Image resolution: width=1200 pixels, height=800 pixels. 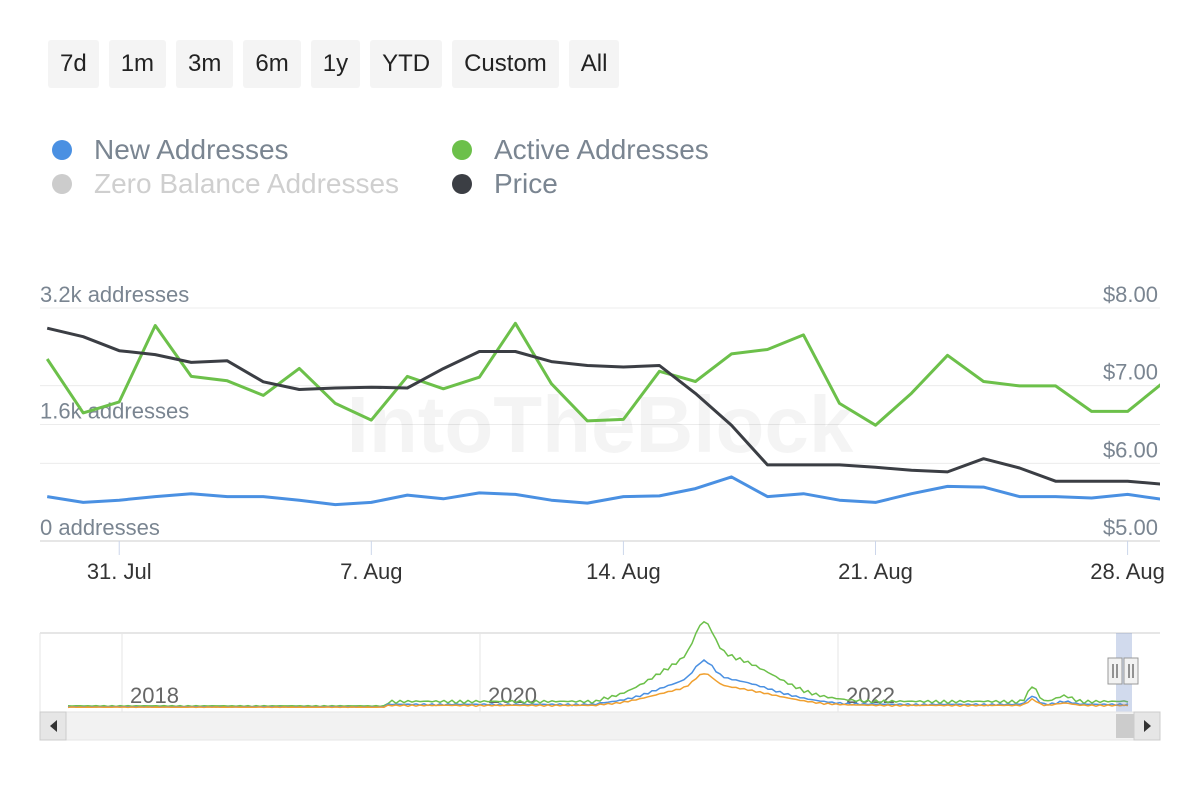 I want to click on navigator-right-handle, so click(x=1131, y=671).